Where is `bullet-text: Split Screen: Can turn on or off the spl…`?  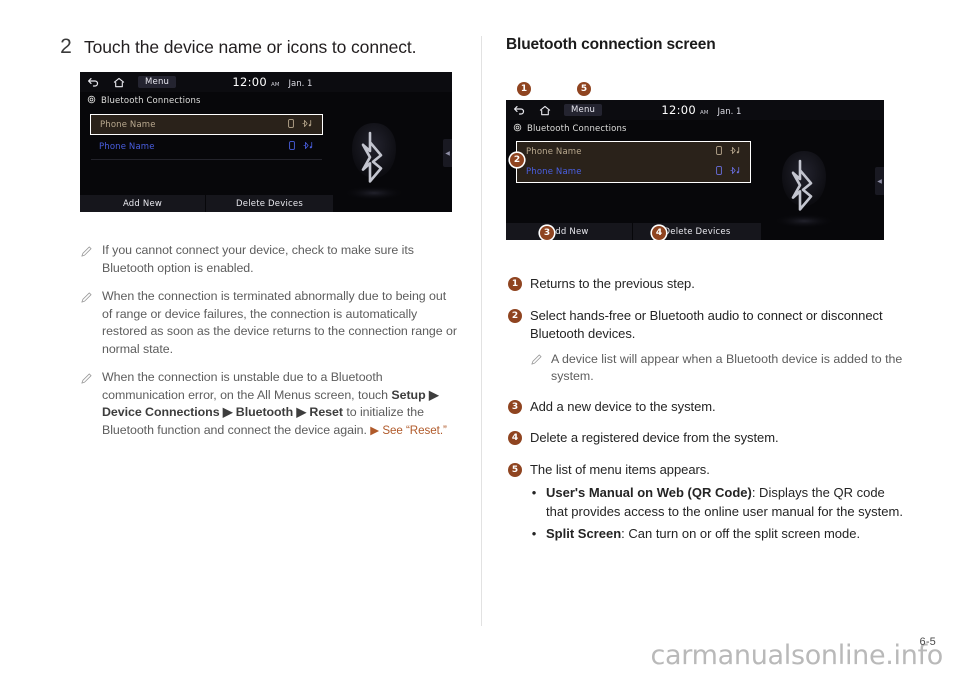
bullet-text: Split Screen: Can turn on or off the spl… is located at coordinates (703, 533).